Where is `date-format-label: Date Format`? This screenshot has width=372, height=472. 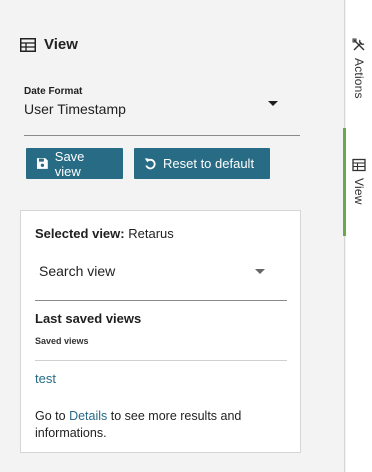 date-format-label: Date Format is located at coordinates (53, 91).